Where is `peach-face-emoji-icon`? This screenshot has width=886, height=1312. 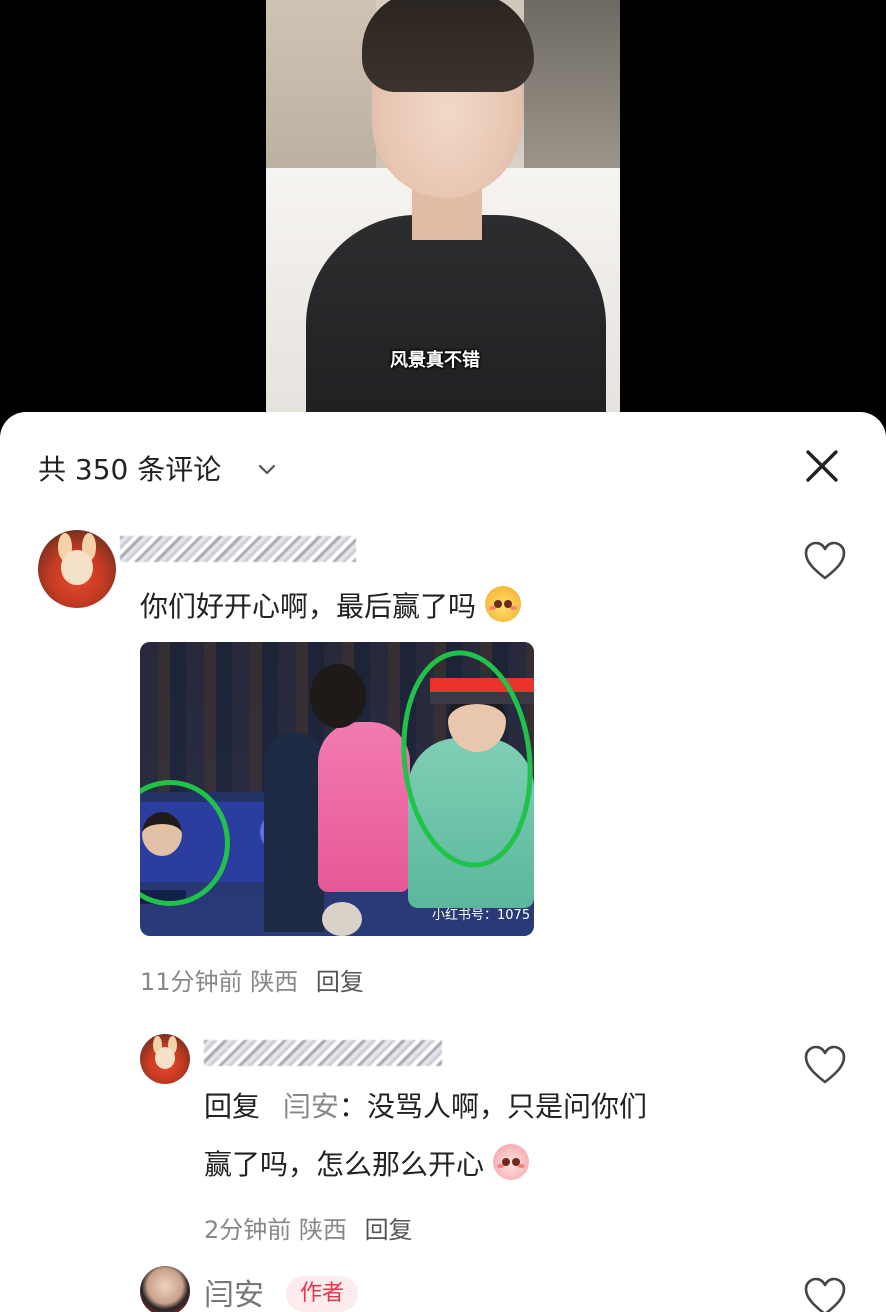
peach-face-emoji-icon is located at coordinates (510, 1162).